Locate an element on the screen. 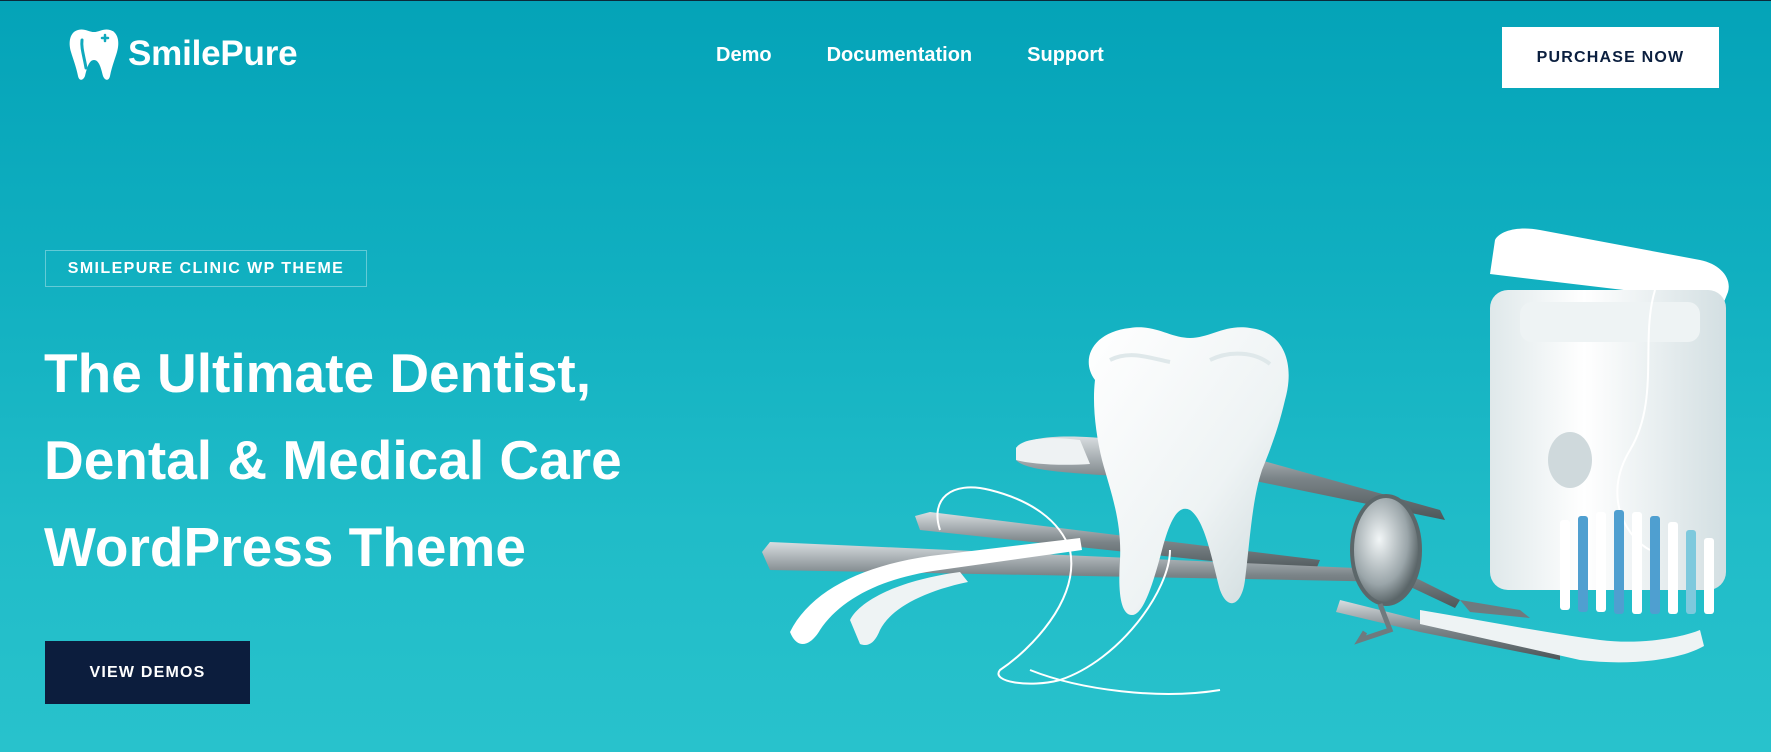 The image size is (1771, 752). main-nav: Demo Documentation Support is located at coordinates (910, 55).